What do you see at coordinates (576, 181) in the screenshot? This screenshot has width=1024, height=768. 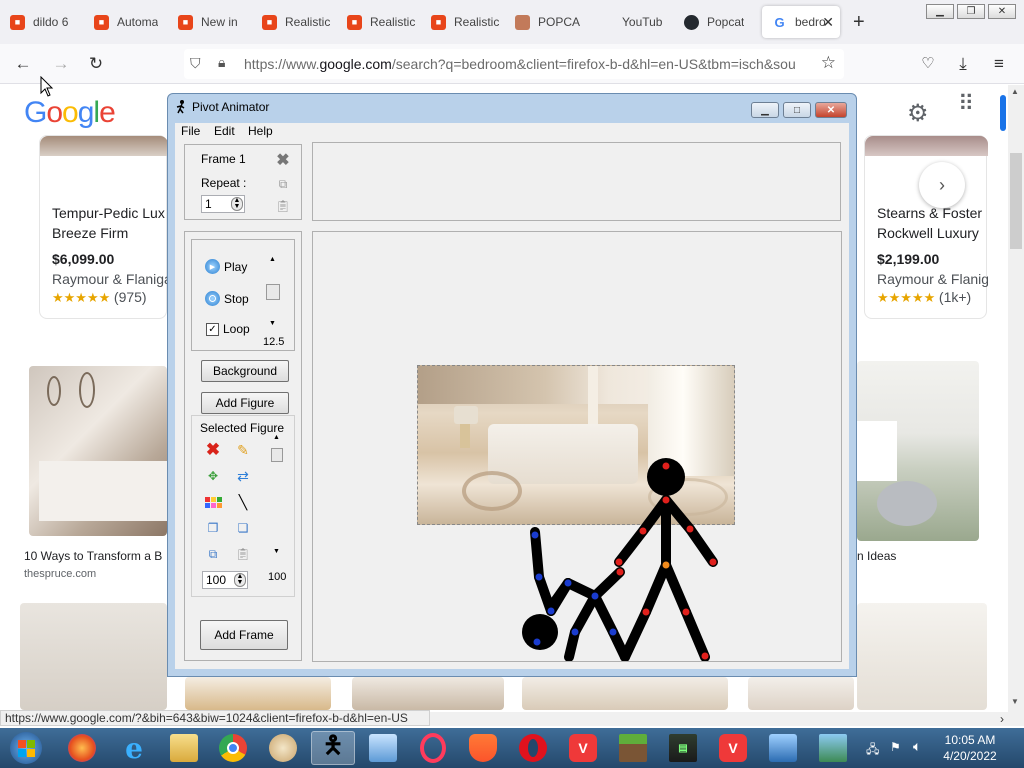 I see `frame-timeline` at bounding box center [576, 181].